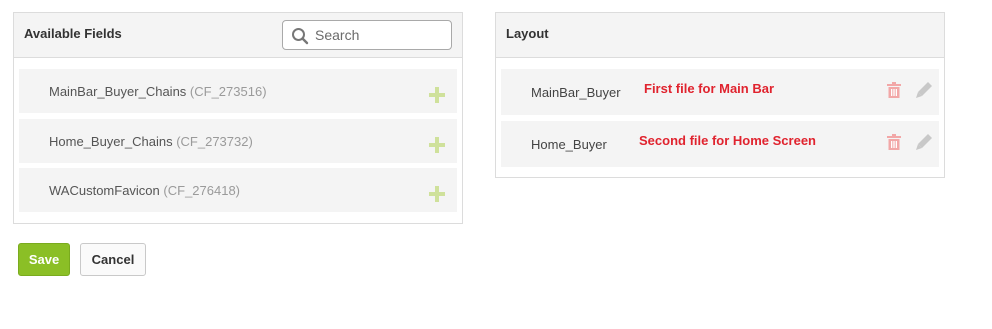 This screenshot has height=329, width=992. I want to click on field-row: Home_Buyer_Chains (CF_273732), so click(238, 141).